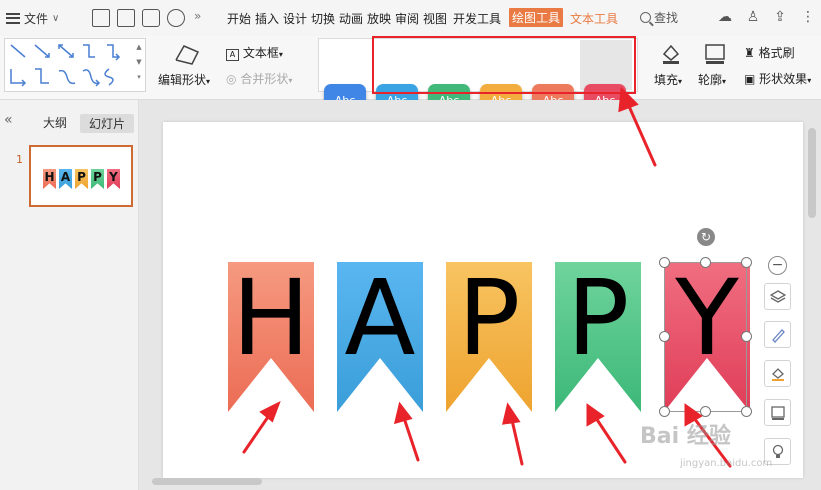 This screenshot has height=490, width=821. What do you see at coordinates (776, 53) in the screenshot?
I see `format-painter-label: 格式刷` at bounding box center [776, 53].